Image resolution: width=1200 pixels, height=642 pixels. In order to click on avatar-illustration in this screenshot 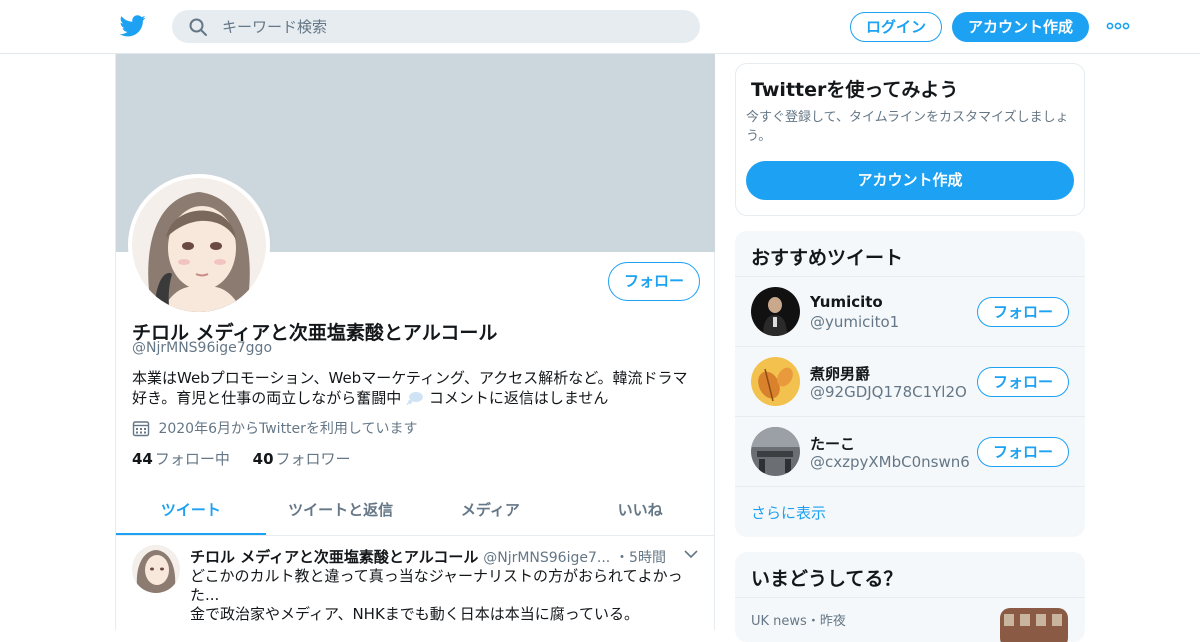, I will do `click(199, 245)`.